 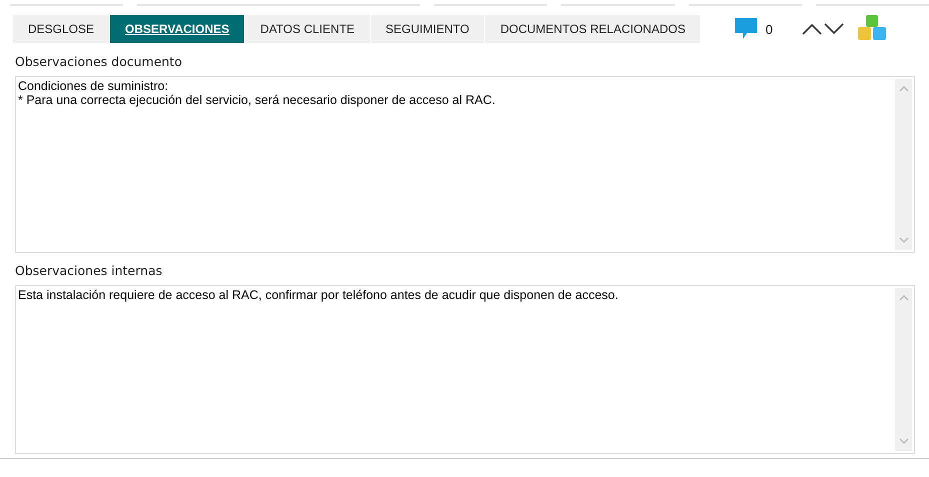 I want to click on field-label: Observaciones internas, so click(x=89, y=271).